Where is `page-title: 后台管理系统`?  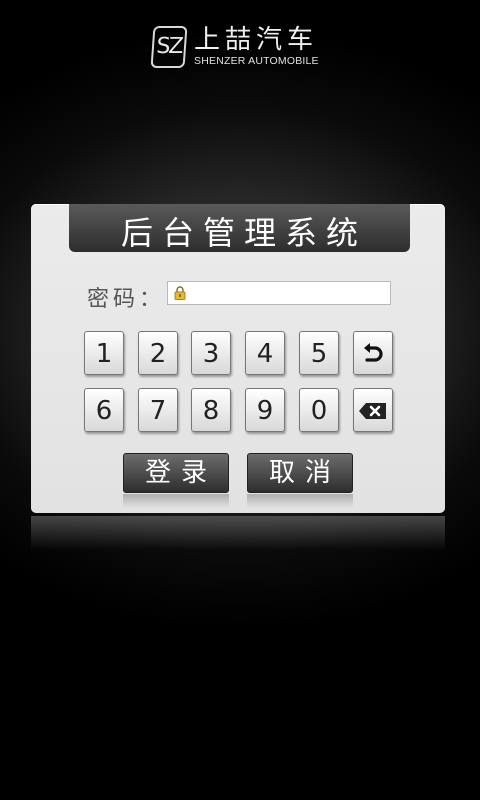
page-title: 后台管理系统 is located at coordinates (243, 233).